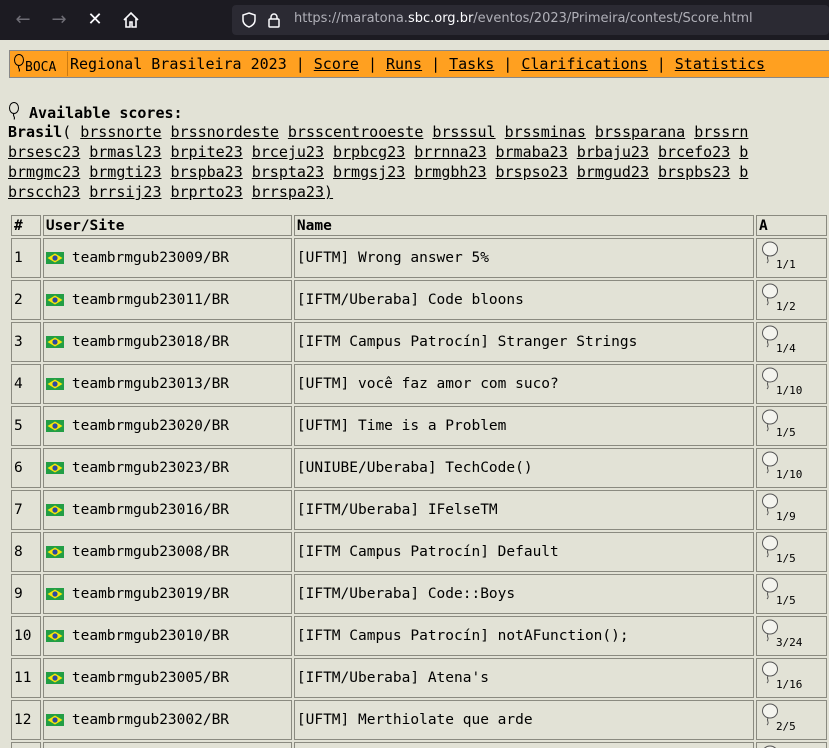 This screenshot has height=748, width=829. What do you see at coordinates (523, 720) in the screenshot?
I see `row-team-name: [UFTM] Merthiolate que arde` at bounding box center [523, 720].